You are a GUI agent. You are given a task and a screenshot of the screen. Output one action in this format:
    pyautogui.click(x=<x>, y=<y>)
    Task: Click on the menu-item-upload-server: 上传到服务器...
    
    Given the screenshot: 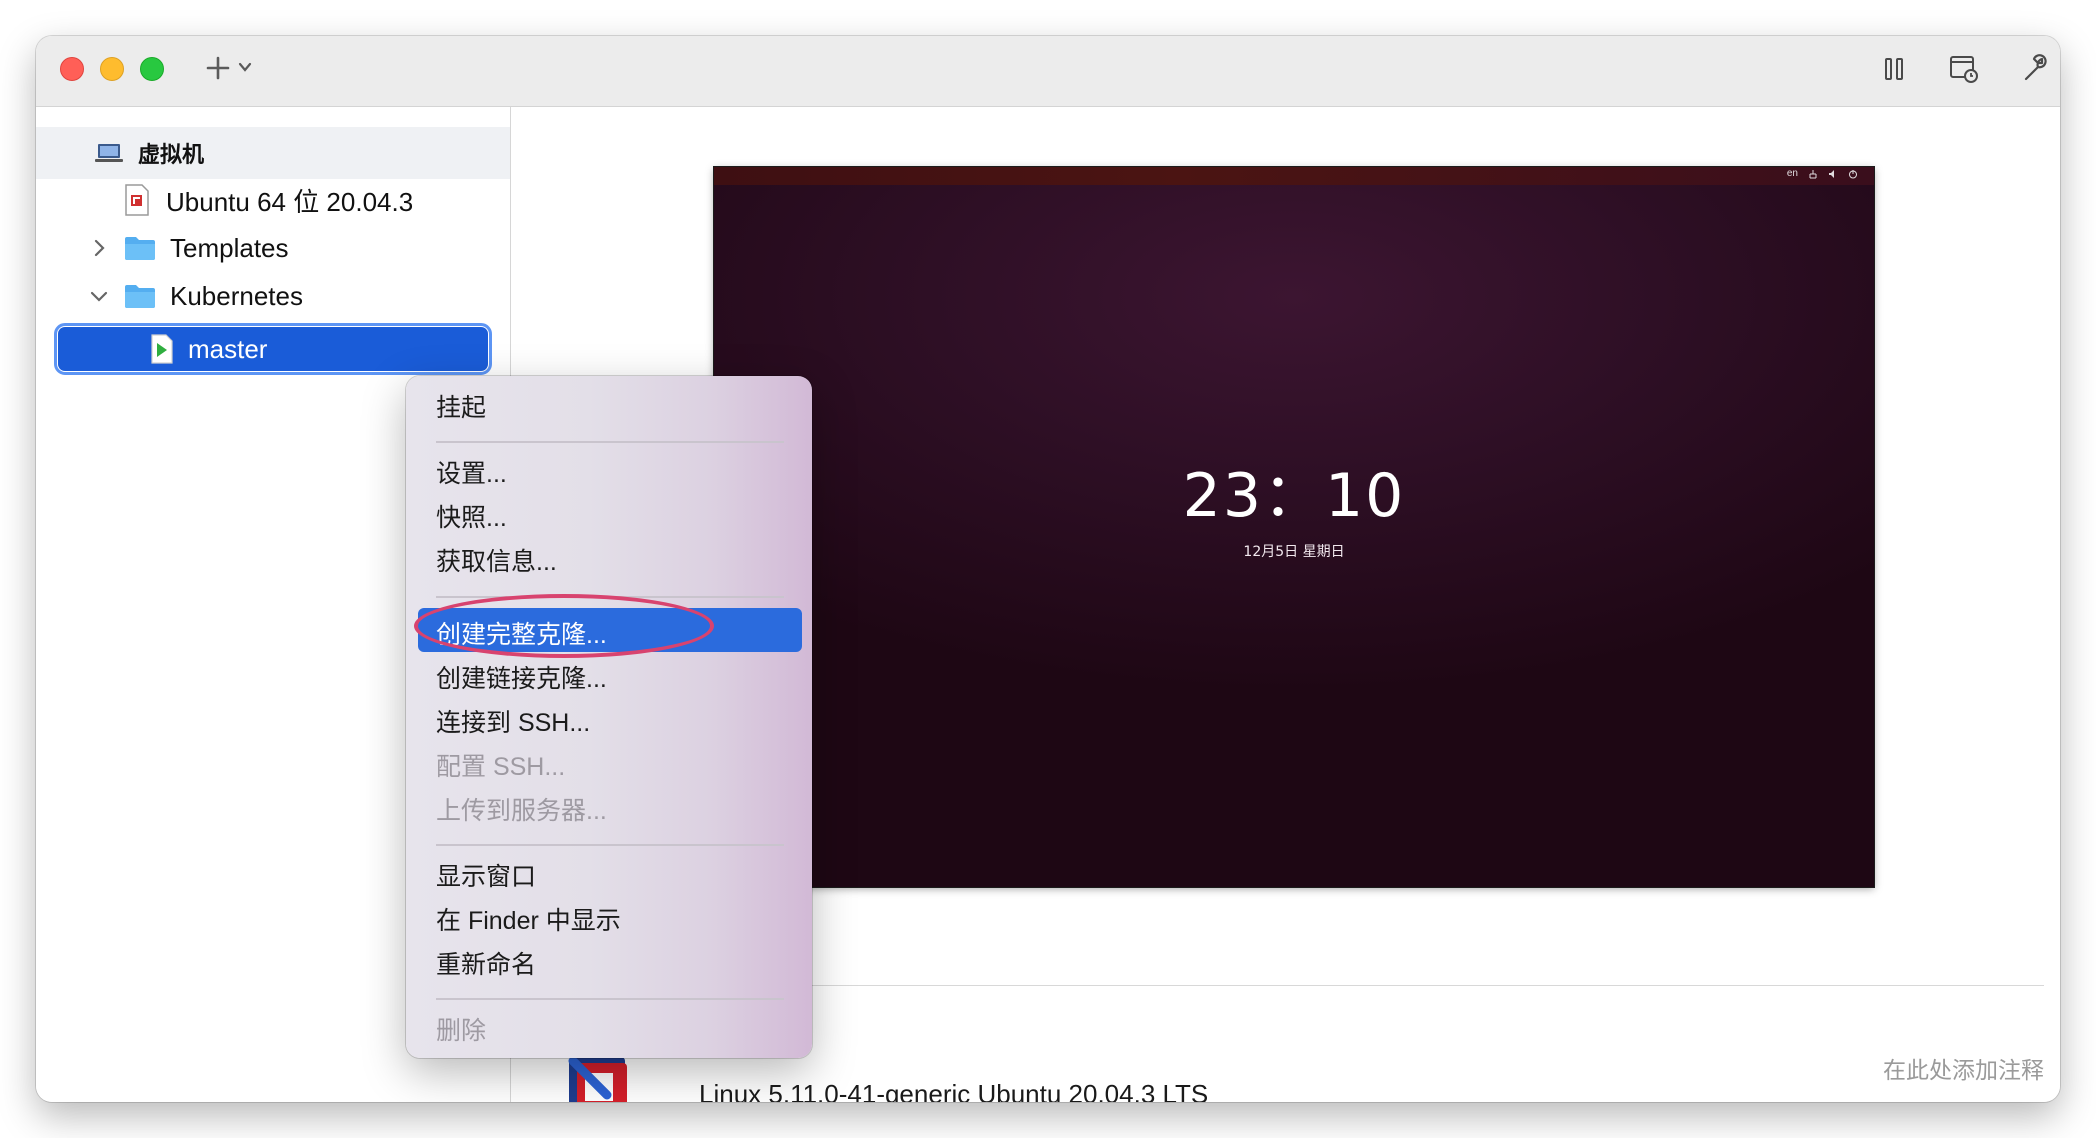 What is the action you would take?
    pyautogui.click(x=521, y=811)
    